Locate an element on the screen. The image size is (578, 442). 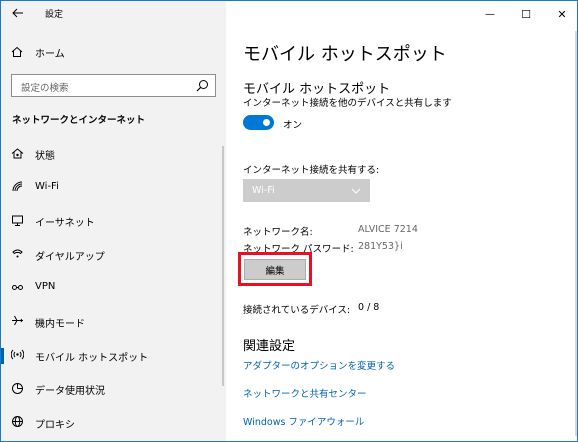
network-password-value: 281Y53}i is located at coordinates (380, 246).